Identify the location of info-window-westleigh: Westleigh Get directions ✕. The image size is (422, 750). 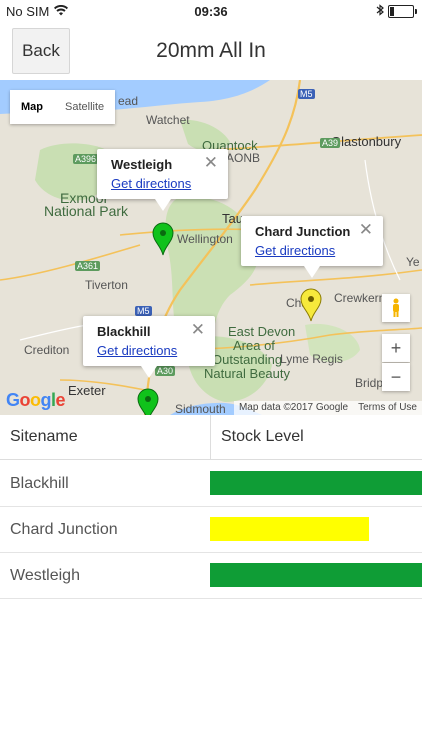
(162, 180).